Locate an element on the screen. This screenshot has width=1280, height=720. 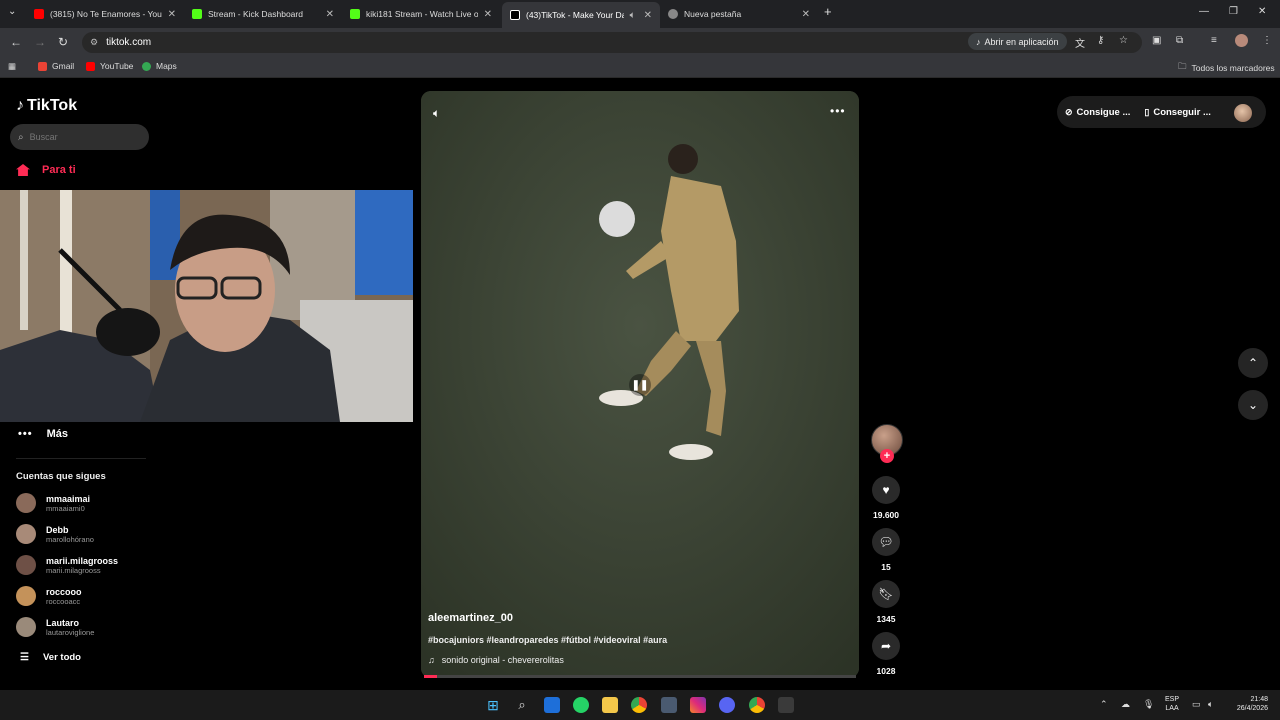
whatsapp-icon is located at coordinates (581, 705).